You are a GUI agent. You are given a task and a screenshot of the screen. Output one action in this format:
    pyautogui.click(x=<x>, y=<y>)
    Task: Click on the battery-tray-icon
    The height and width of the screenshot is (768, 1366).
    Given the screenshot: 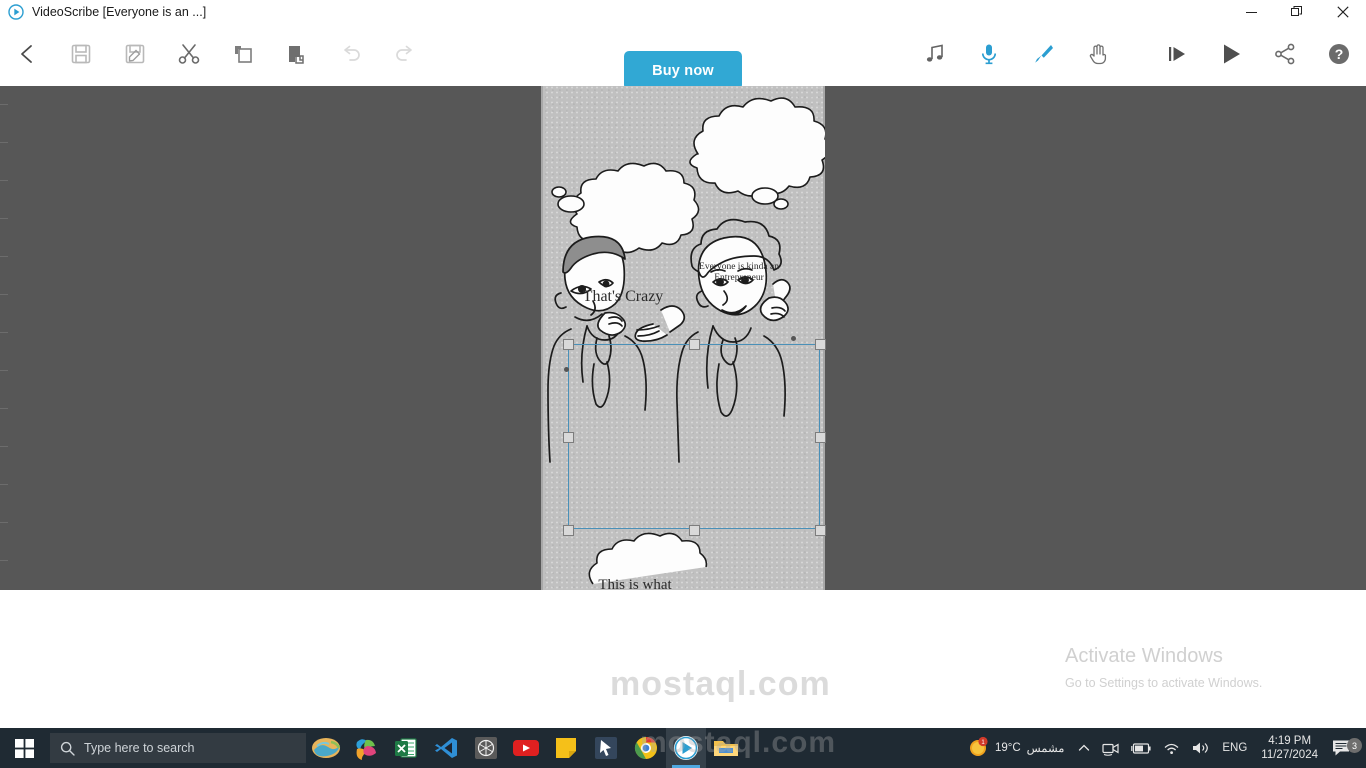 What is the action you would take?
    pyautogui.click(x=1141, y=748)
    